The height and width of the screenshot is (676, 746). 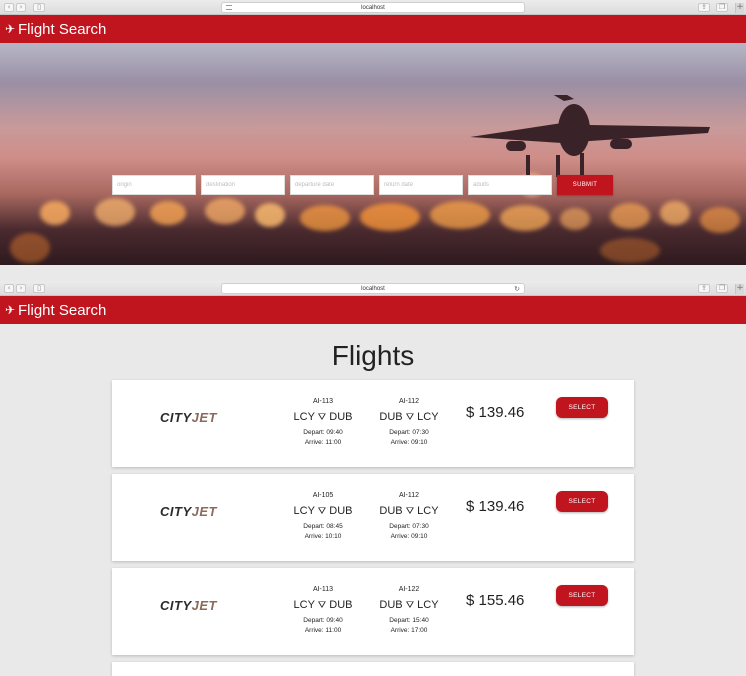 I want to click on reload-icon: ↻, so click(x=517, y=289).